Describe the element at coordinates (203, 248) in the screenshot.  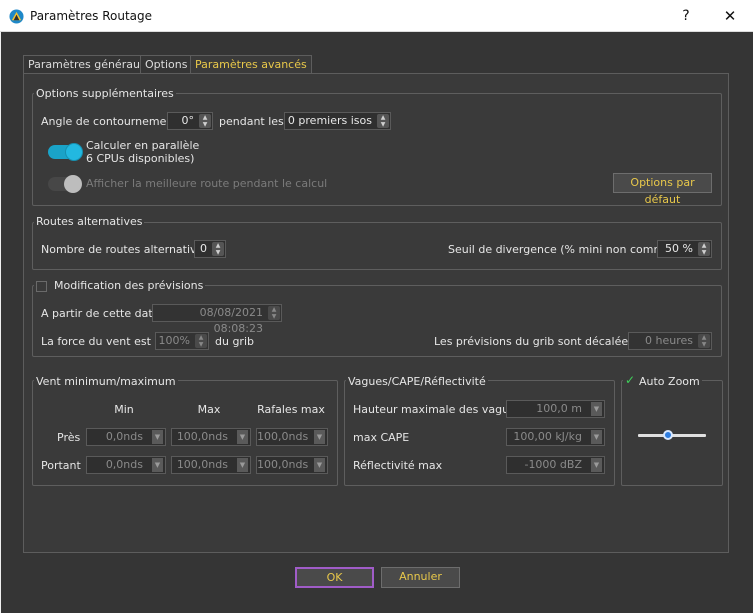
I see `routes-count-value: 0` at that location.